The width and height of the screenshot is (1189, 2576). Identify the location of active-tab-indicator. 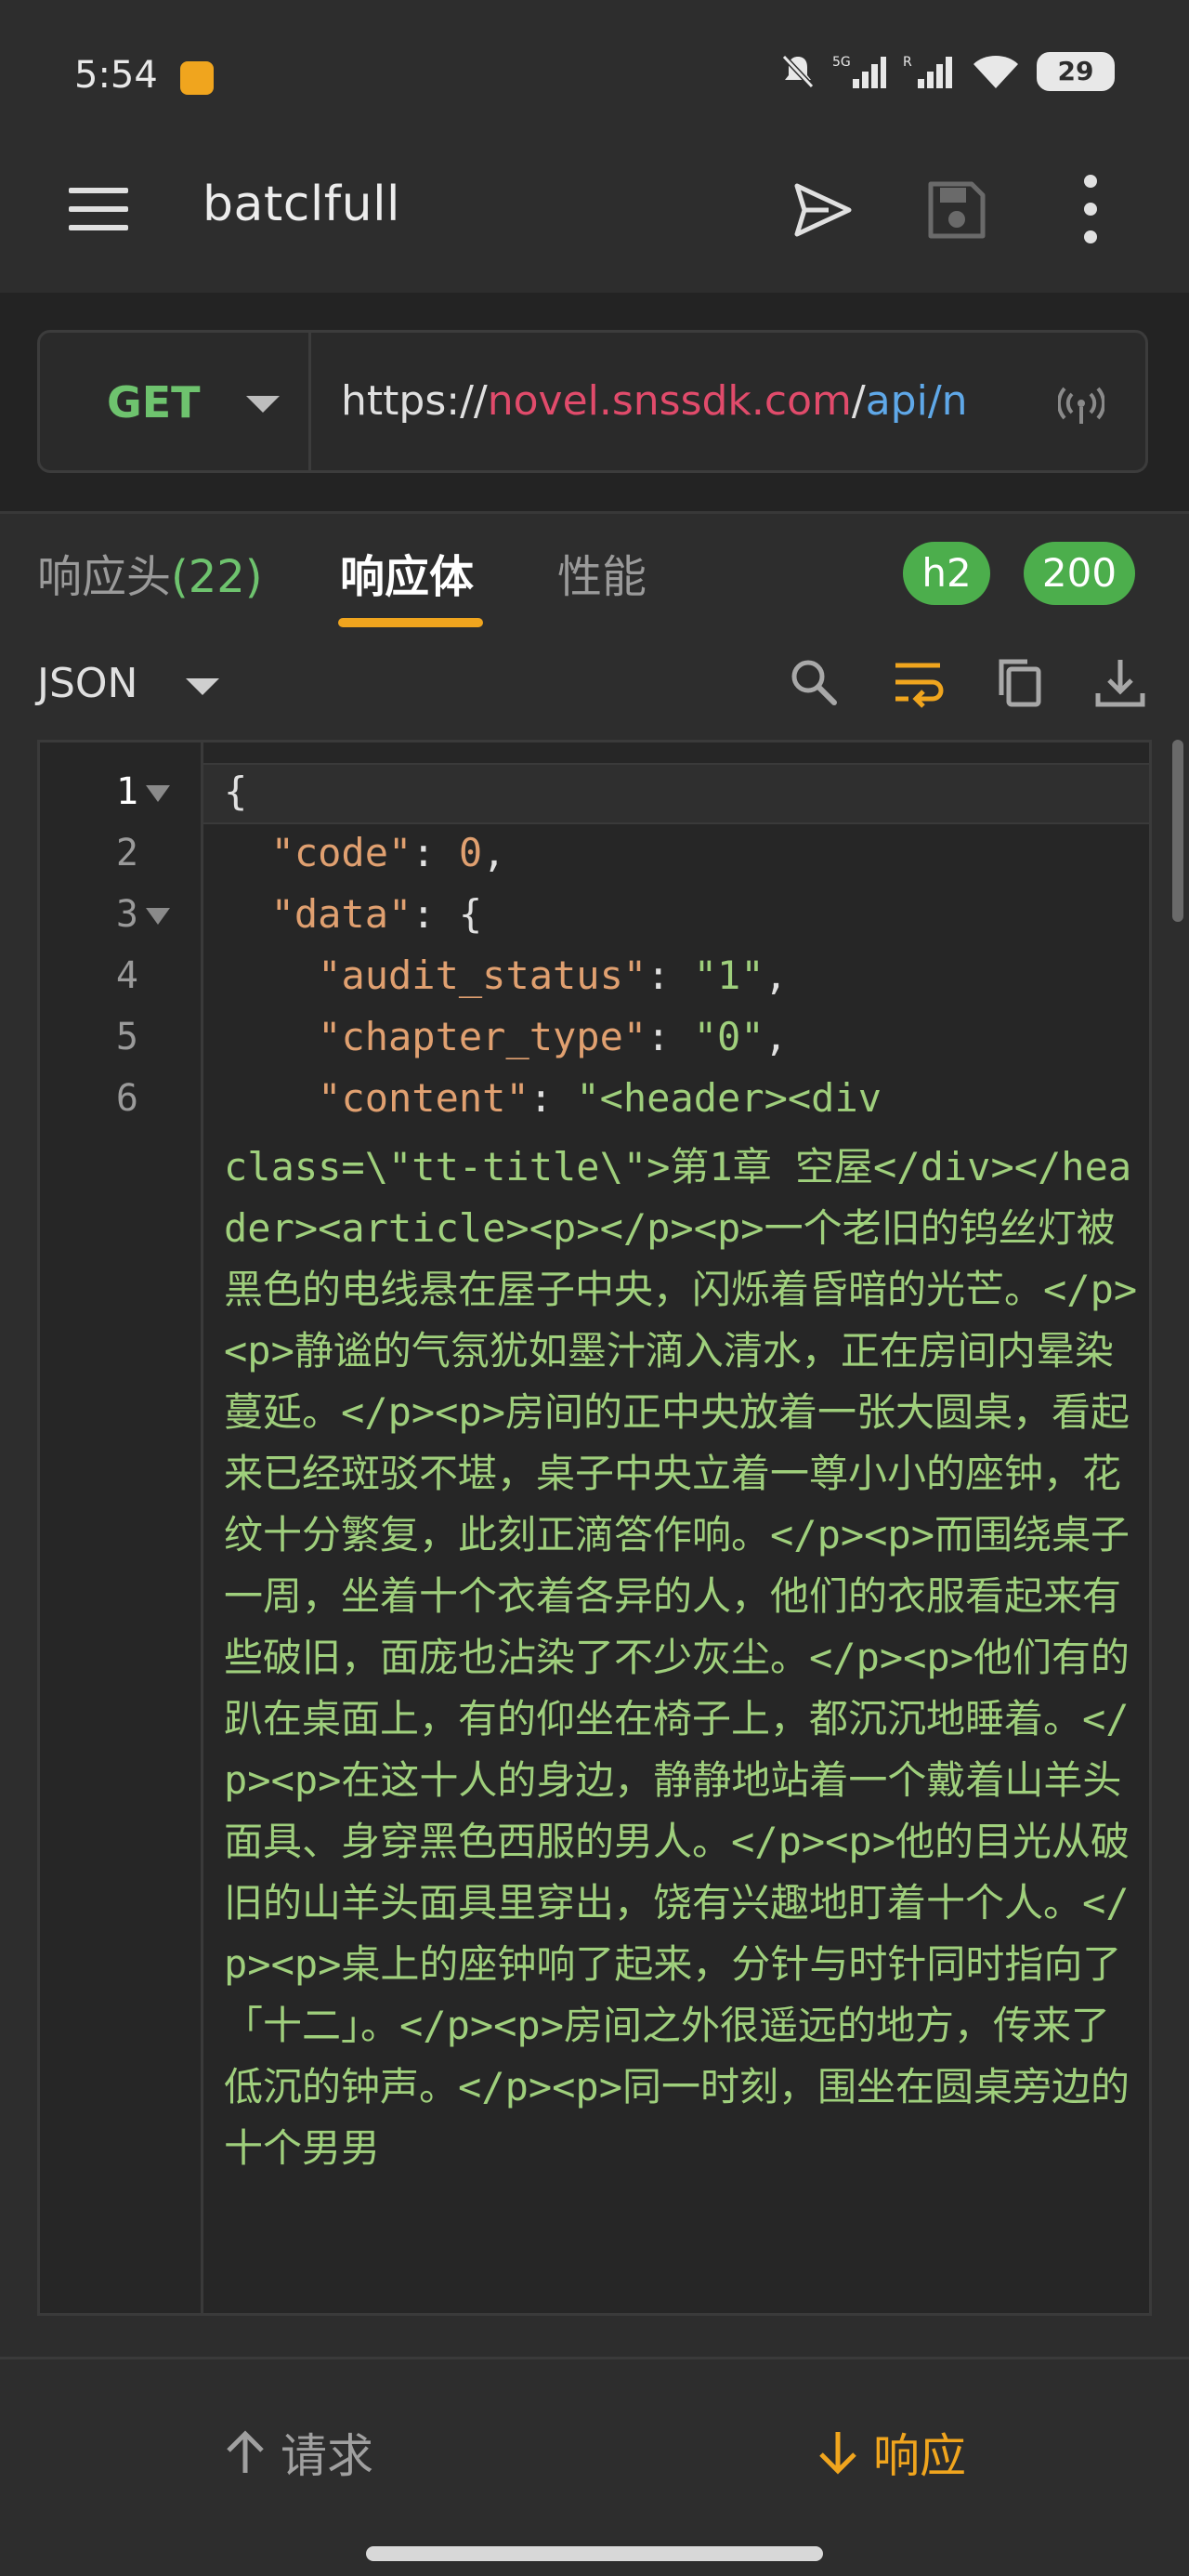
(411, 622).